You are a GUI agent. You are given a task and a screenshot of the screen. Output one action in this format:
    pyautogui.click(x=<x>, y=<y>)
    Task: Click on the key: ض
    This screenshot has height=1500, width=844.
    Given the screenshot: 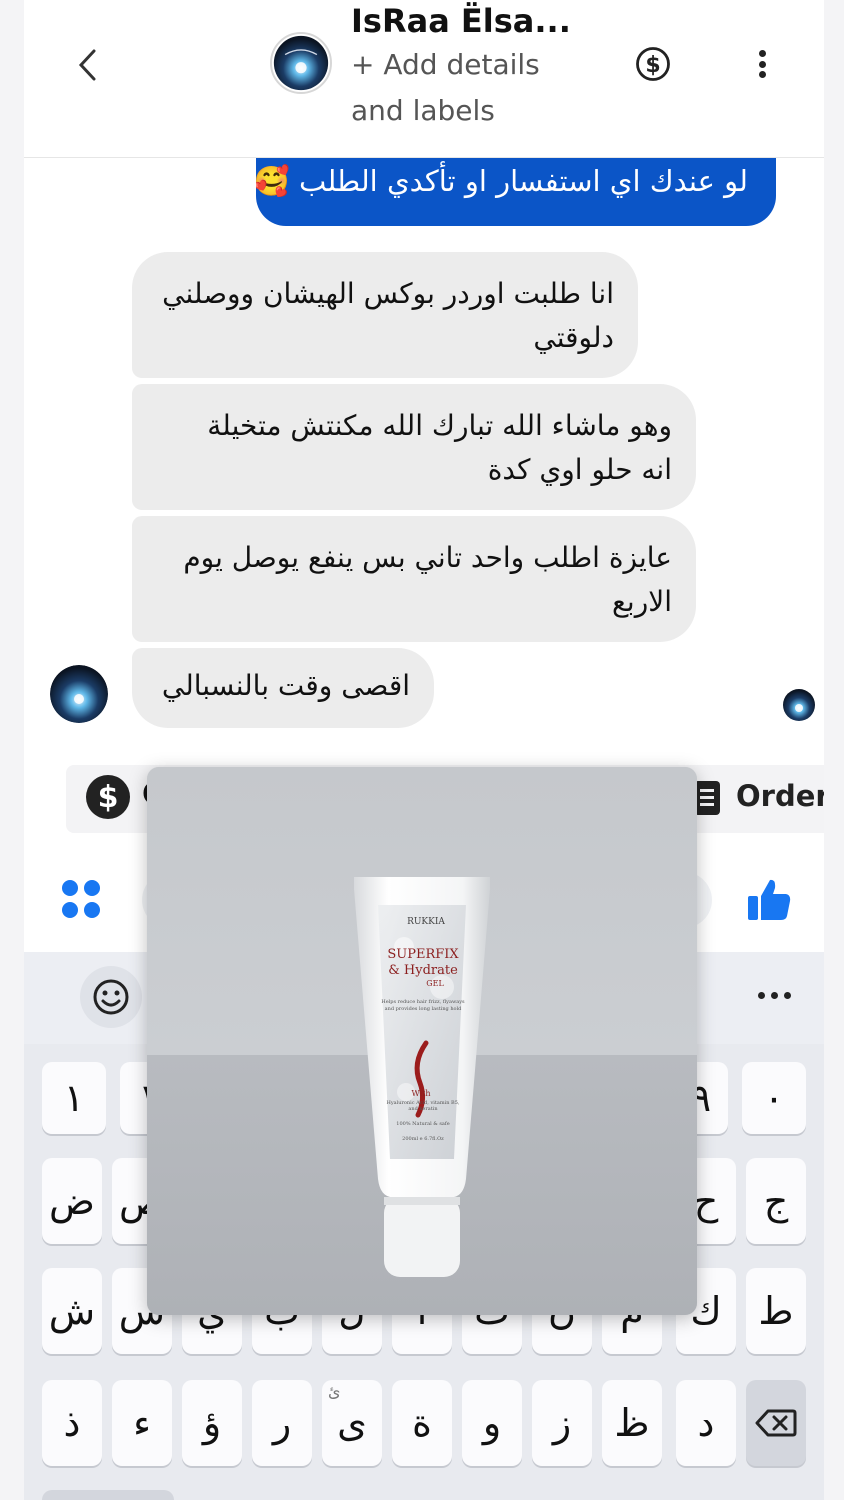 What is the action you would take?
    pyautogui.click(x=72, y=1201)
    